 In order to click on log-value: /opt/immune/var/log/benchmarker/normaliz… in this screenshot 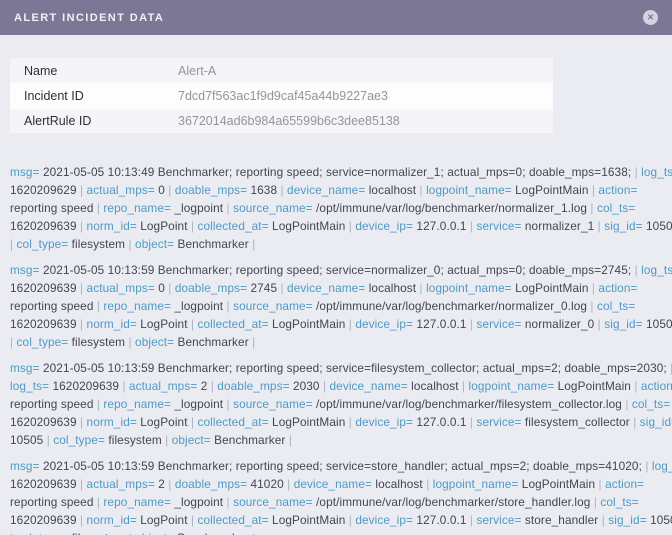, I will do `click(450, 306)`.